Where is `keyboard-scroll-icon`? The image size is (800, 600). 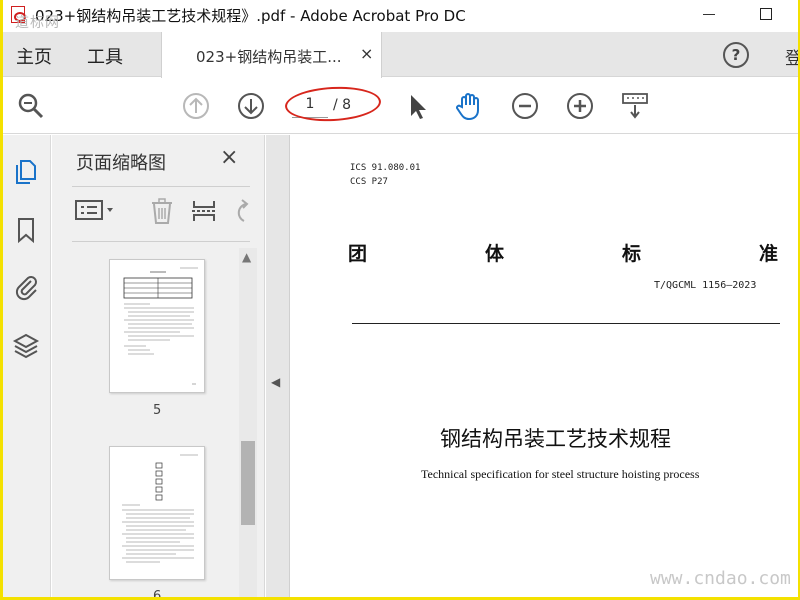
keyboard-scroll-icon is located at coordinates (635, 106).